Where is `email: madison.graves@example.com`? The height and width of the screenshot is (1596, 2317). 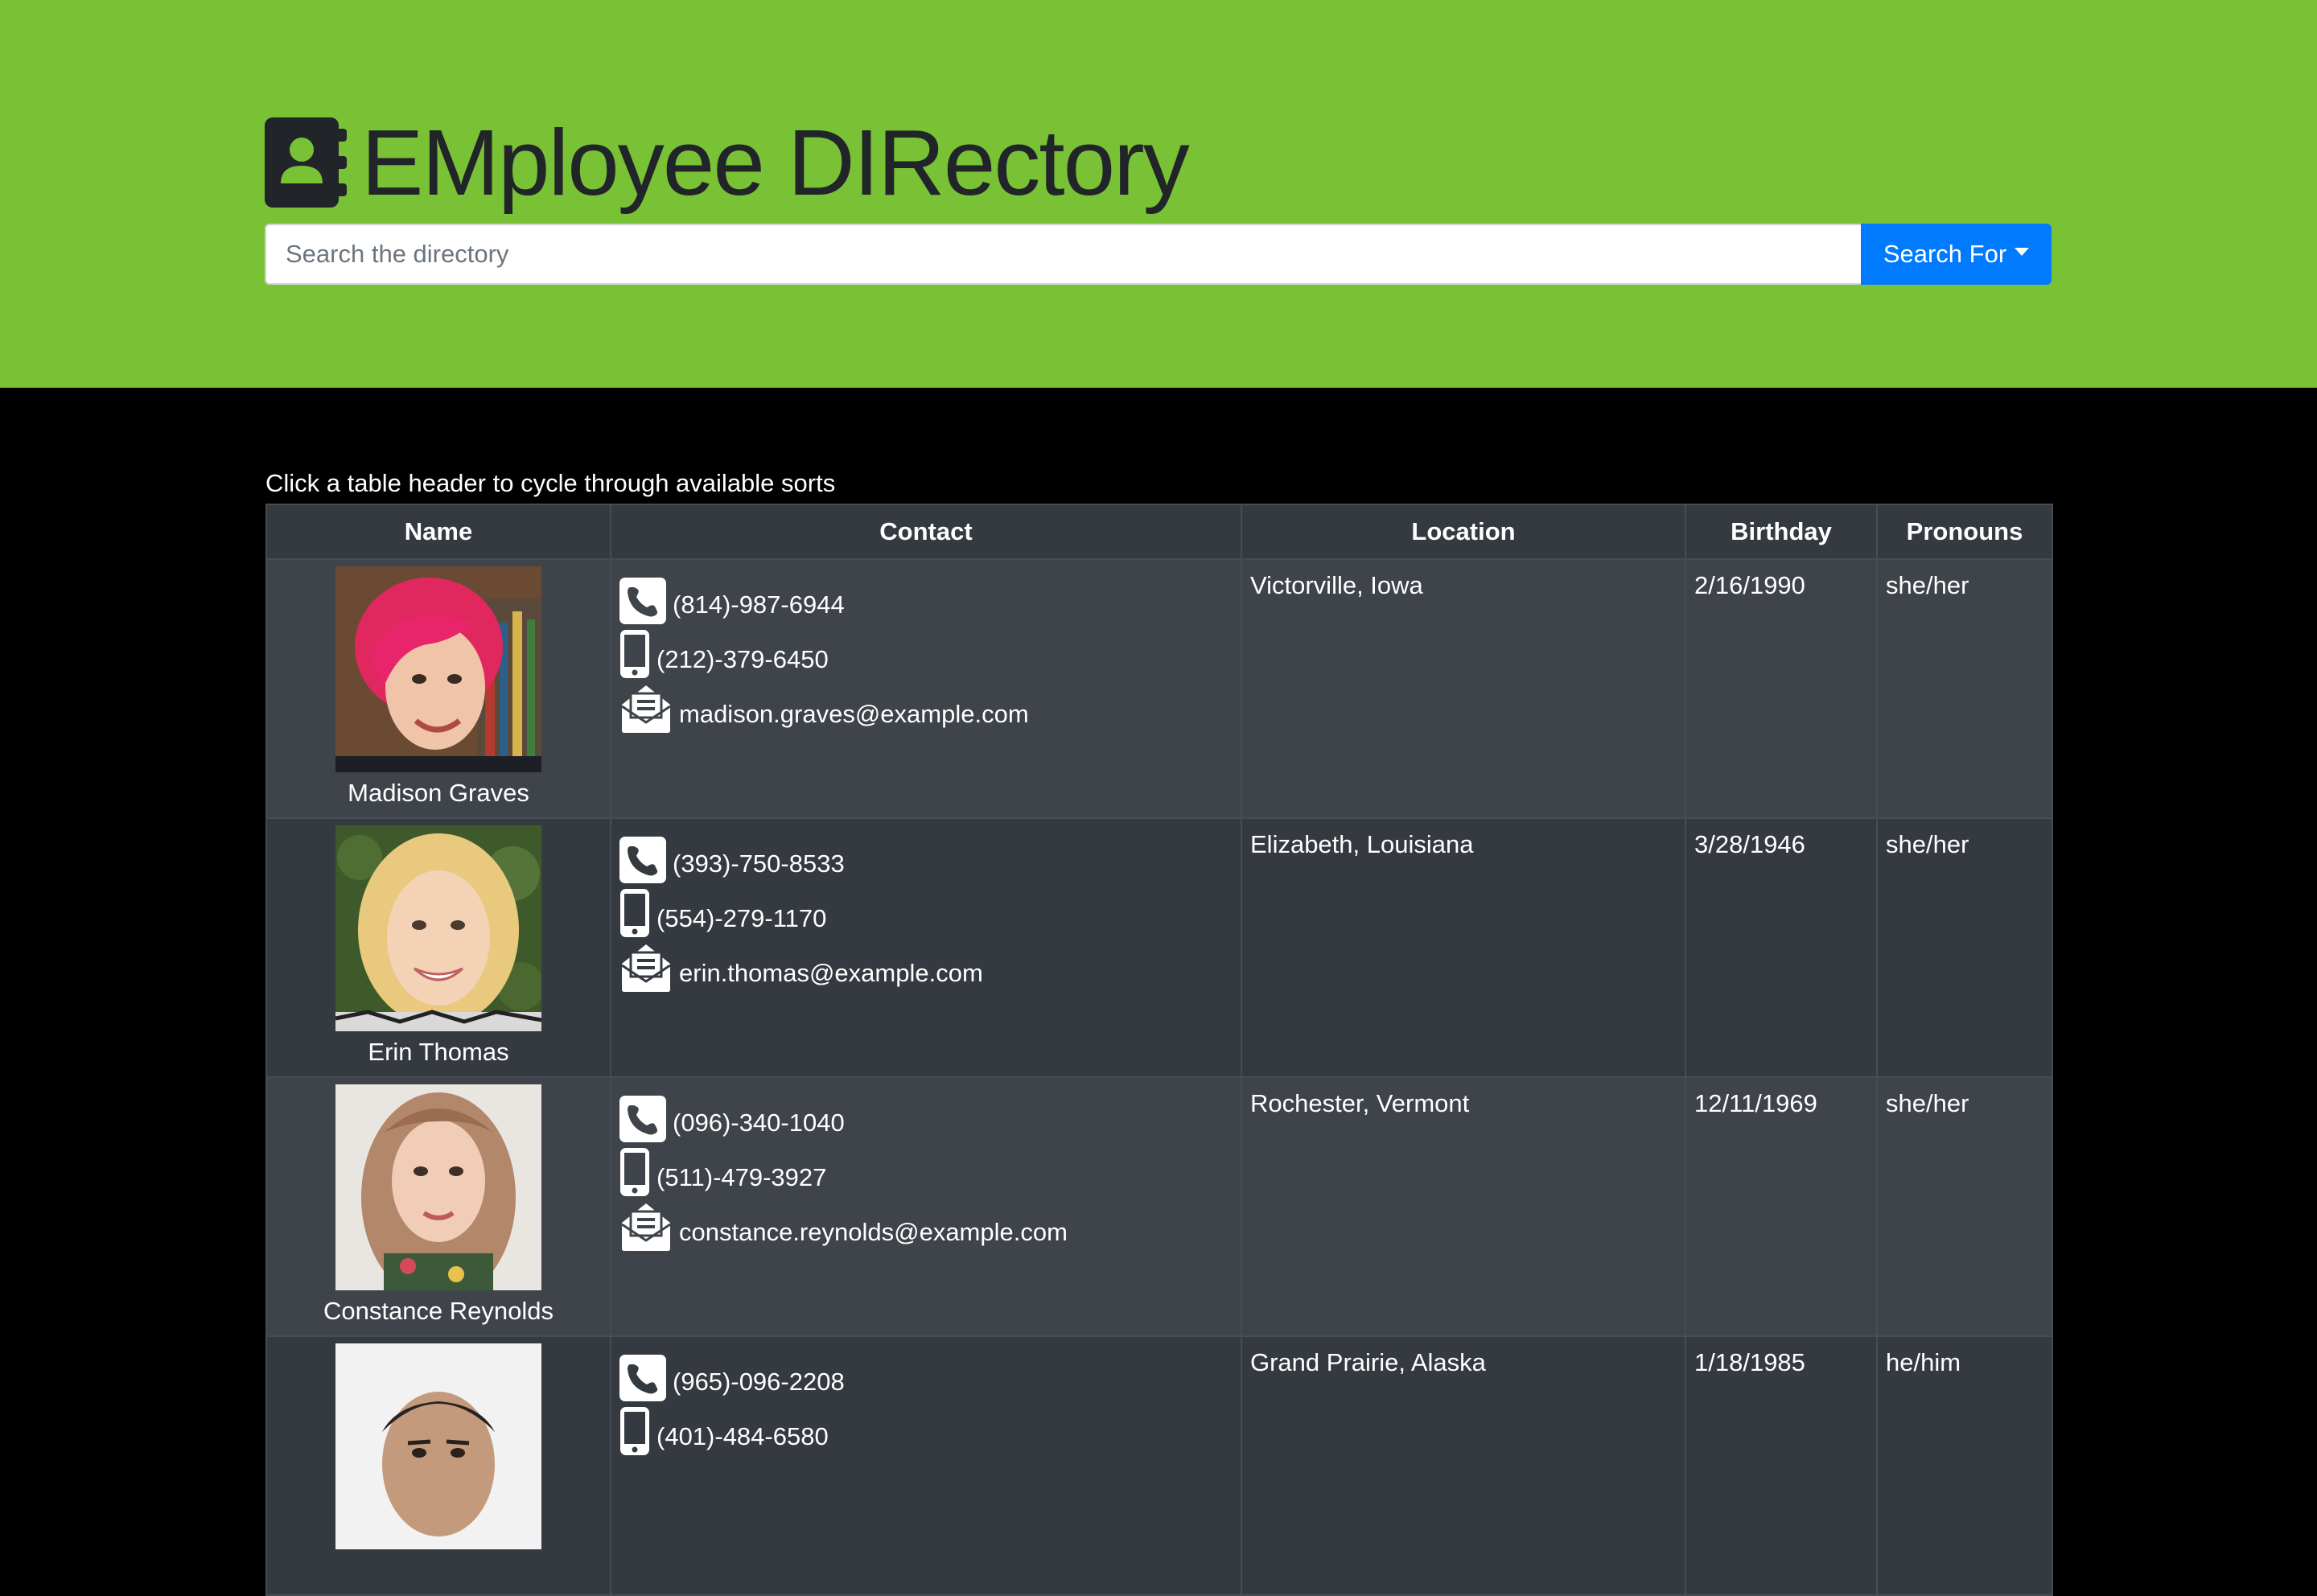
email: madison.graves@example.com is located at coordinates (926, 706).